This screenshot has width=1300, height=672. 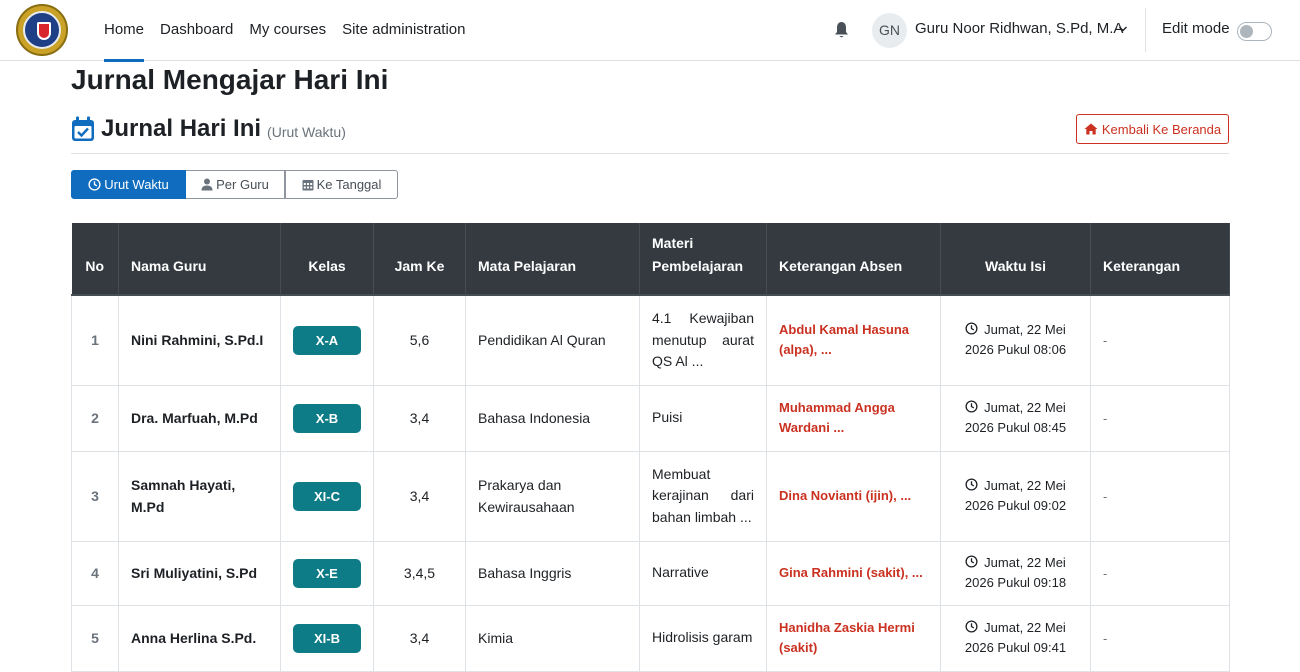 What do you see at coordinates (552, 418) in the screenshot?
I see `cell-mata-pelajaran: Bahasa Indonesia` at bounding box center [552, 418].